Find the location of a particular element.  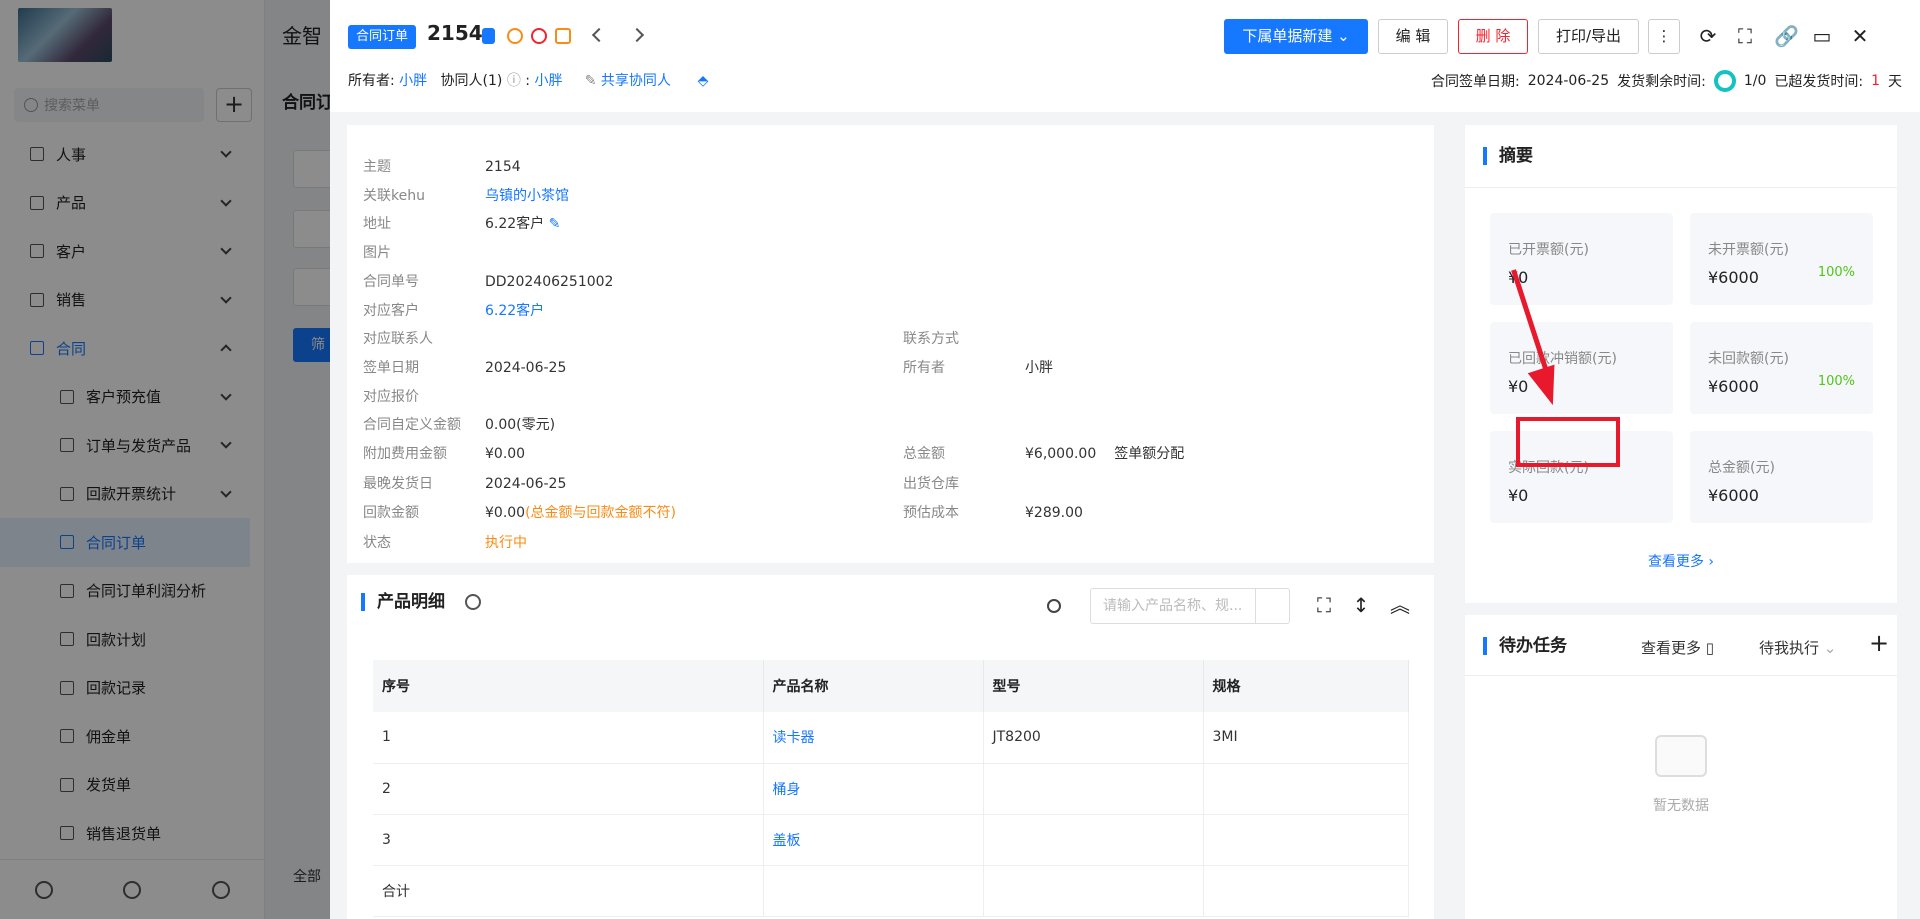

link-icon: 🔗 is located at coordinates (1786, 36).